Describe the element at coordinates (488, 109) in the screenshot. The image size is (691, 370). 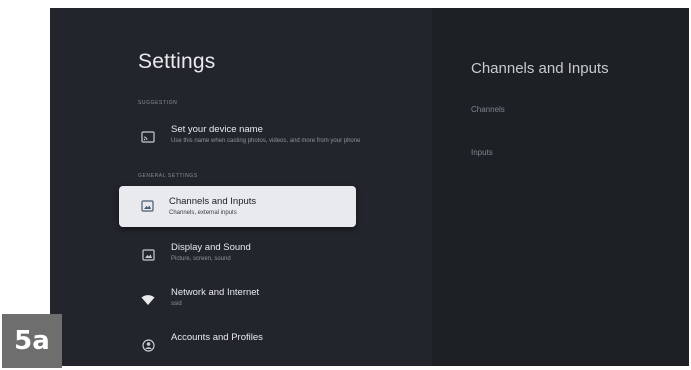
I see `detail-item-channels: Channels` at that location.